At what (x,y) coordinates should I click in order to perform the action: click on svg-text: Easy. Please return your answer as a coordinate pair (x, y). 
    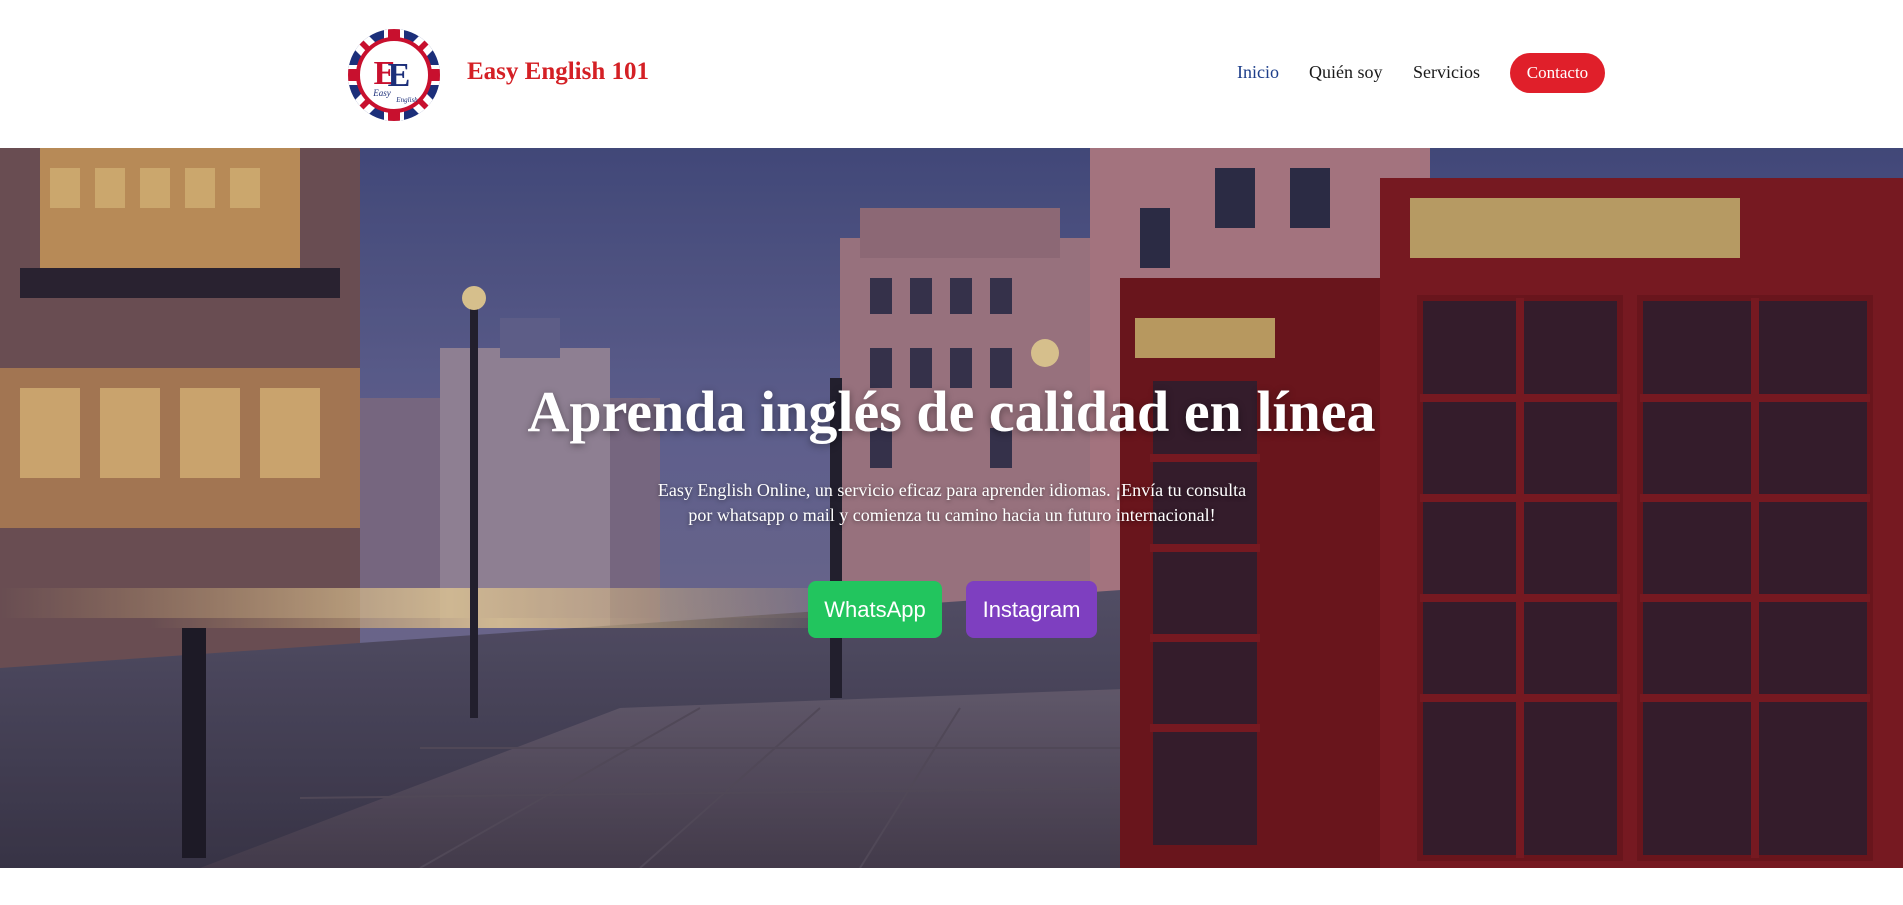
    Looking at the image, I should click on (381, 93).